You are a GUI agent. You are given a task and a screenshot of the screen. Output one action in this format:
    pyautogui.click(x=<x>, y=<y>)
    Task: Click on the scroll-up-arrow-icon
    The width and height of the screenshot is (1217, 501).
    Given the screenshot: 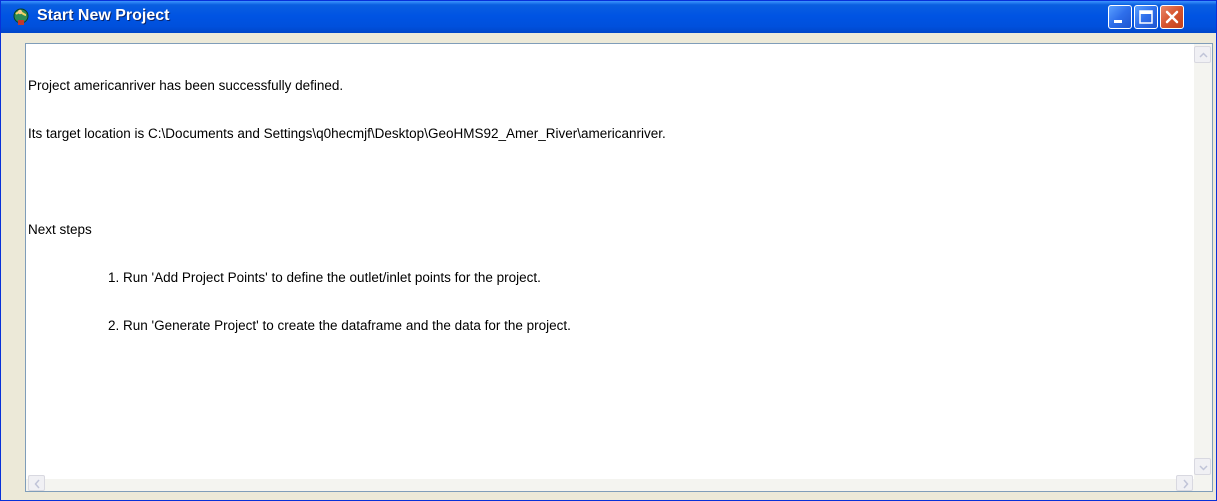 What is the action you would take?
    pyautogui.click(x=1203, y=55)
    